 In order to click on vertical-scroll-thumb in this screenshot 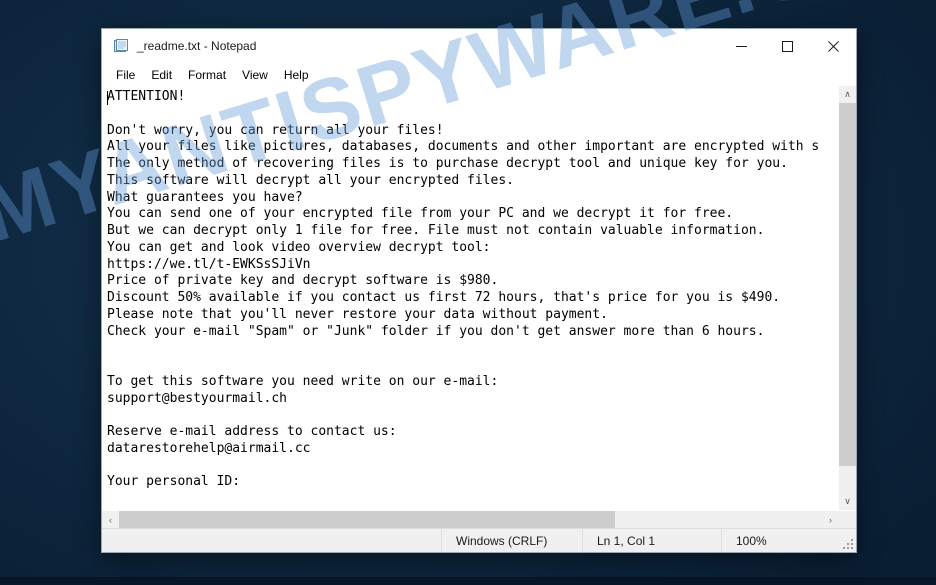, I will do `click(847, 284)`.